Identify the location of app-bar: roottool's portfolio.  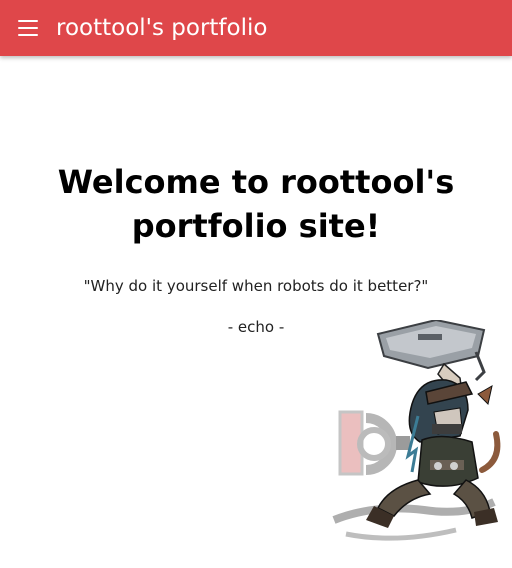
(256, 28).